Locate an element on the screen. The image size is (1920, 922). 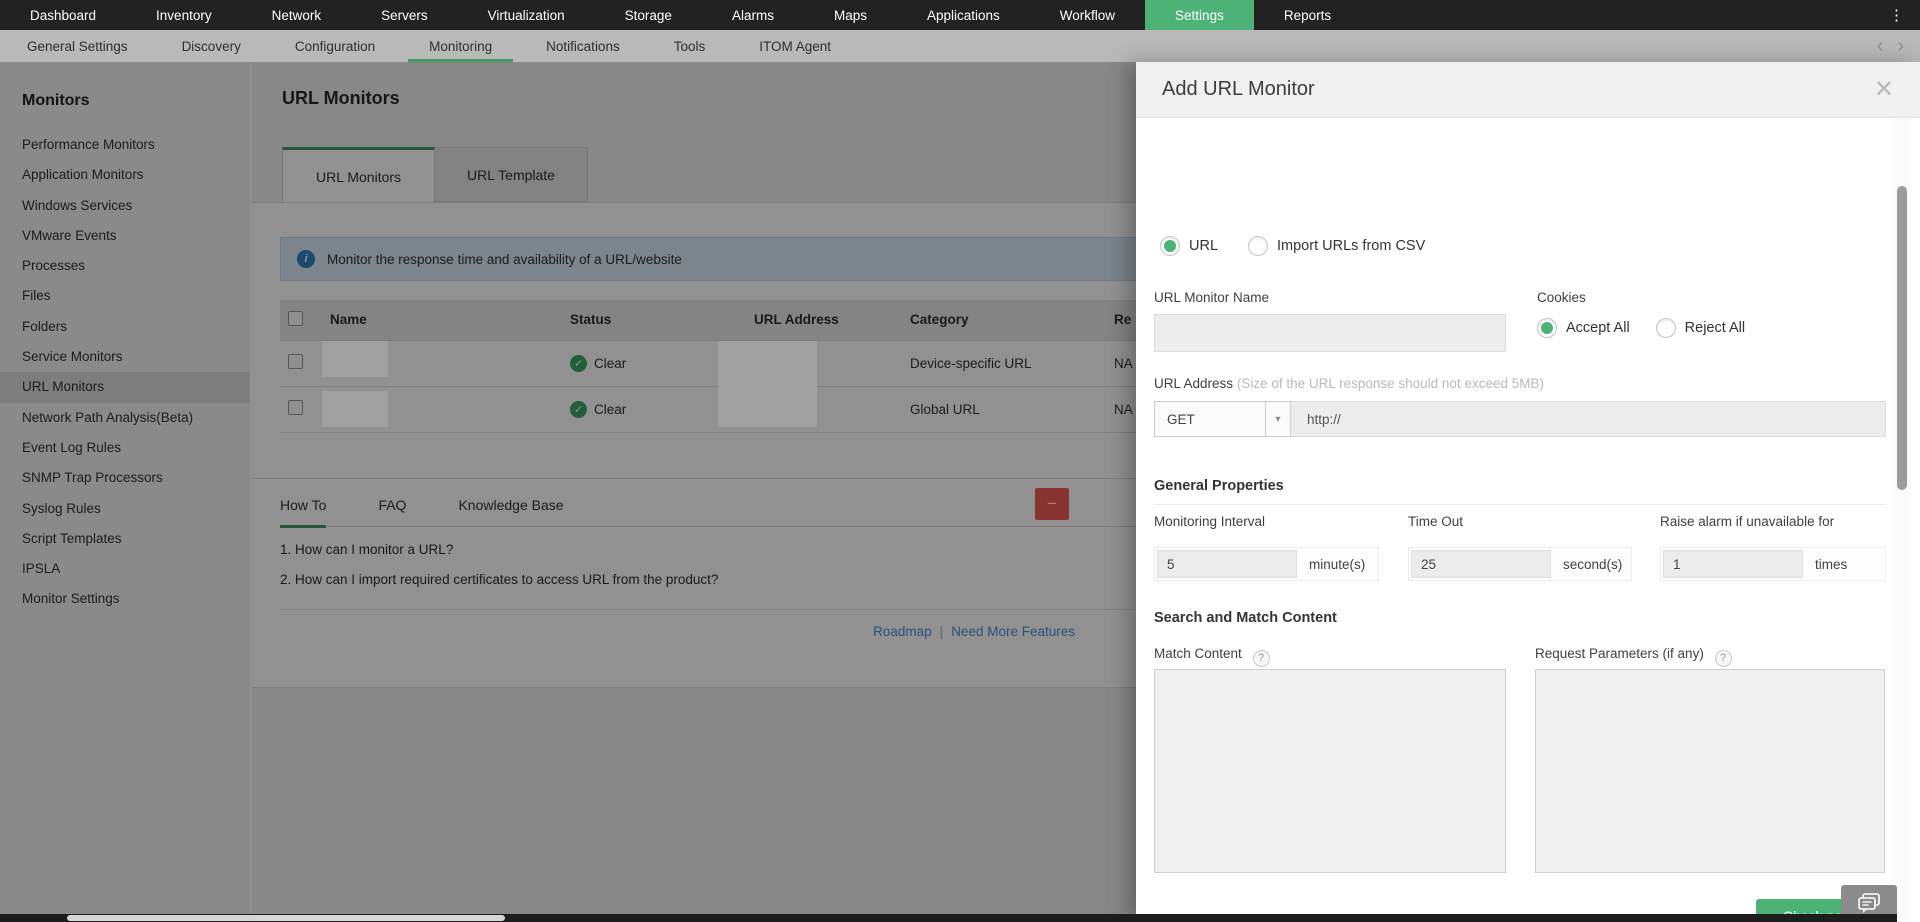
nav-alarms: Alarms is located at coordinates (753, 15).